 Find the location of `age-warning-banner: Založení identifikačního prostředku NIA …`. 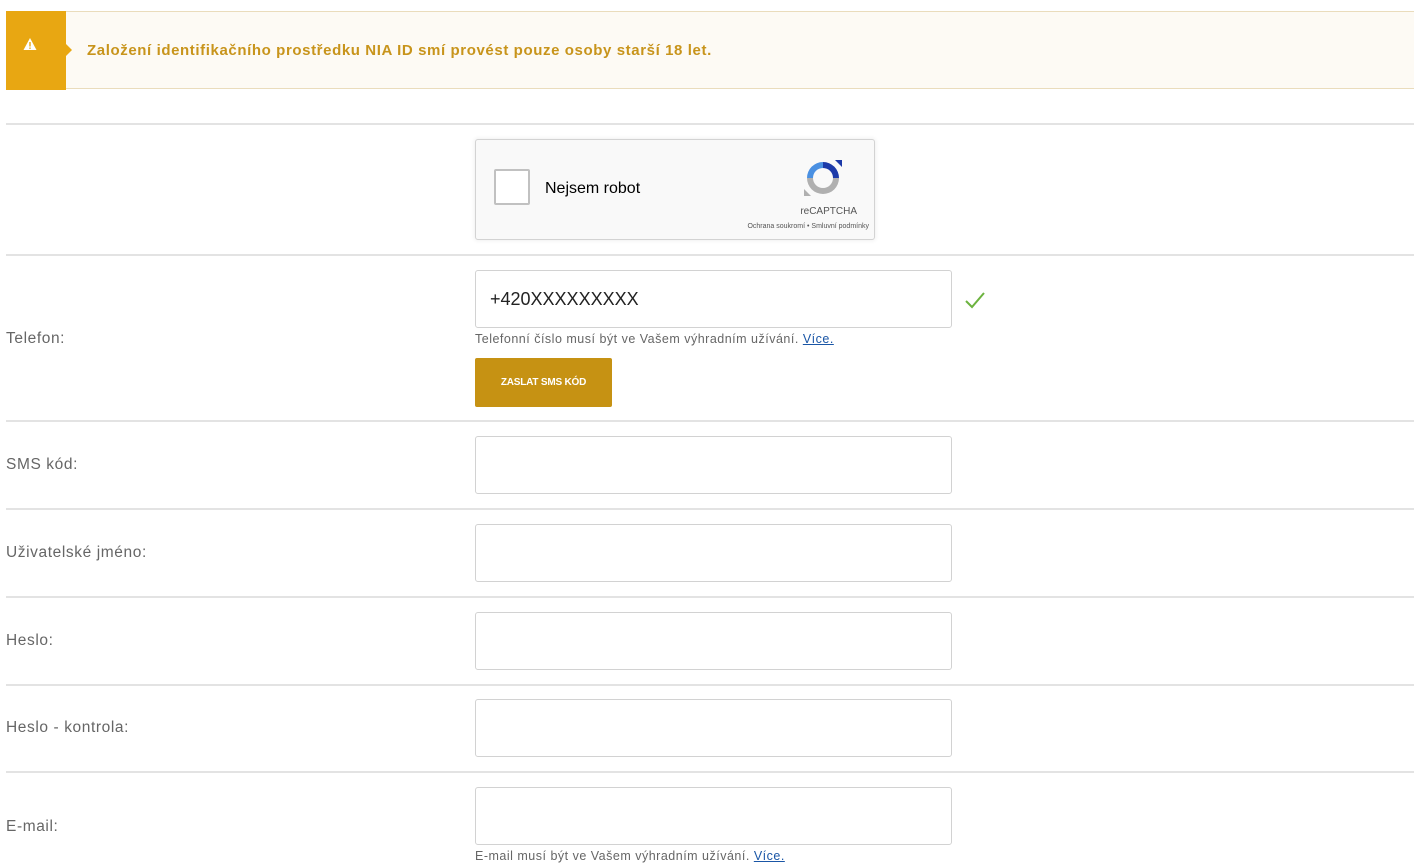

age-warning-banner: Založení identifikačního prostředku NIA … is located at coordinates (710, 50).